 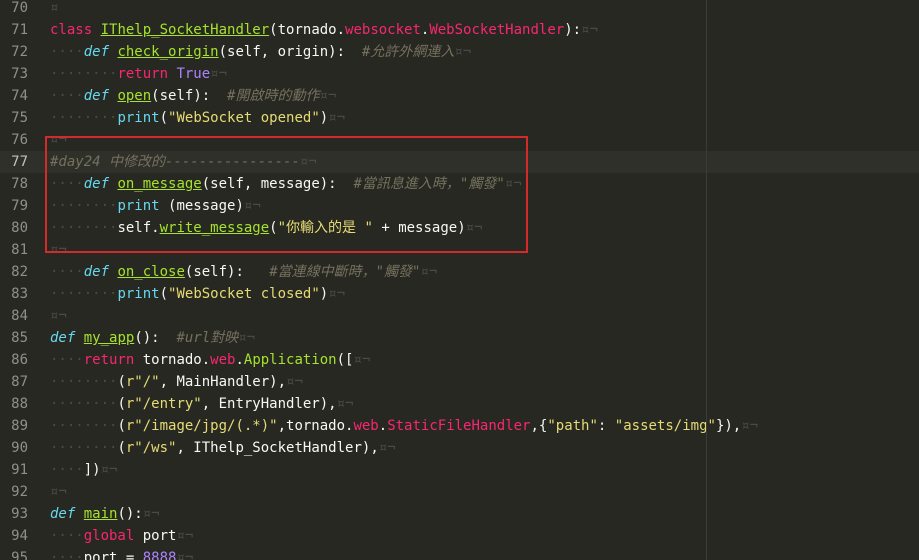 I want to click on code-token: "path", so click(x=572, y=426).